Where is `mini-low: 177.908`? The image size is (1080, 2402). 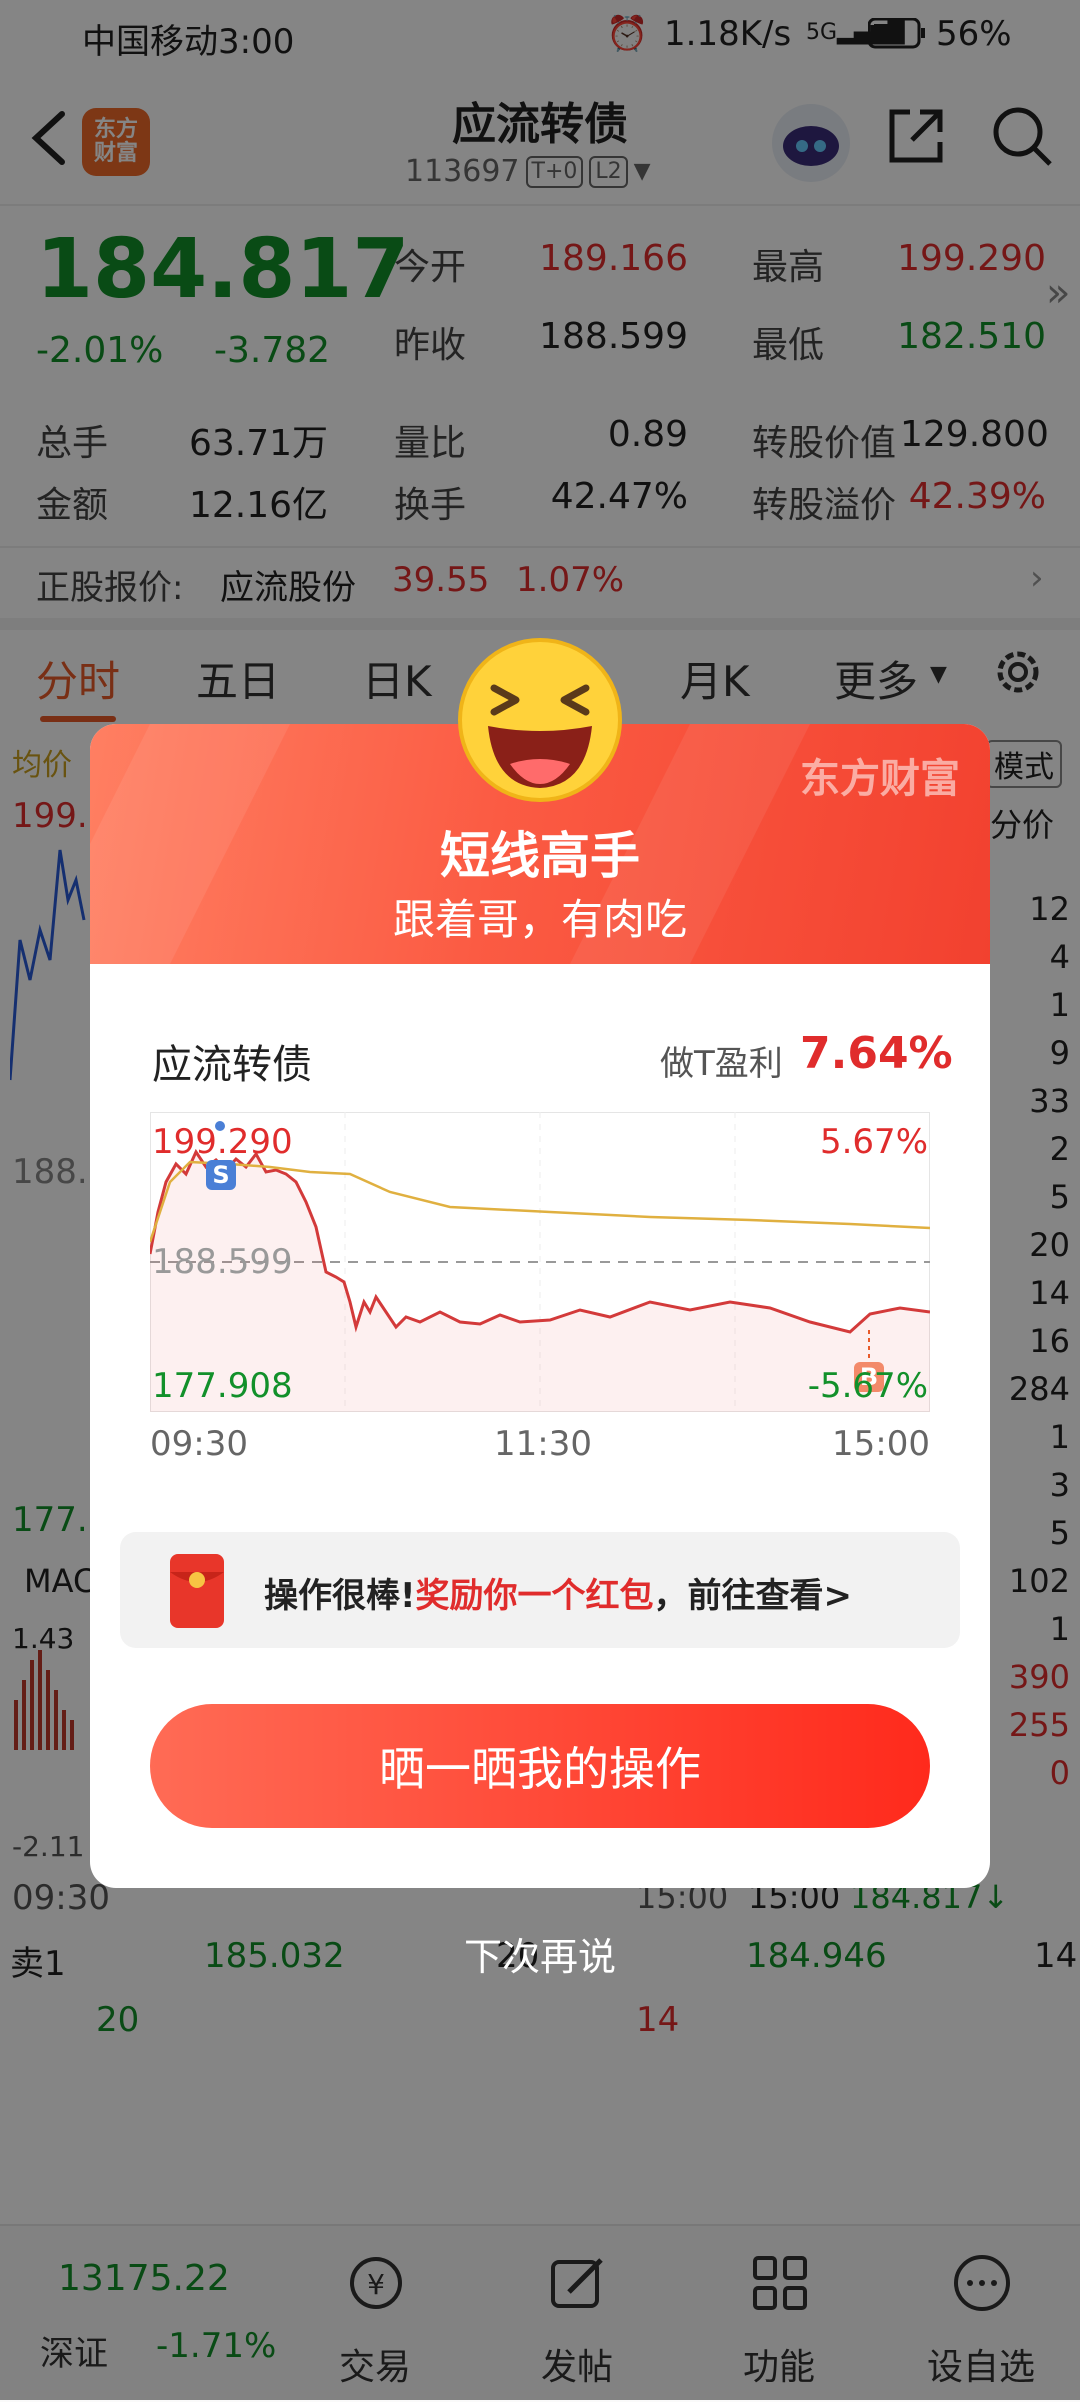 mini-low: 177.908 is located at coordinates (222, 1386).